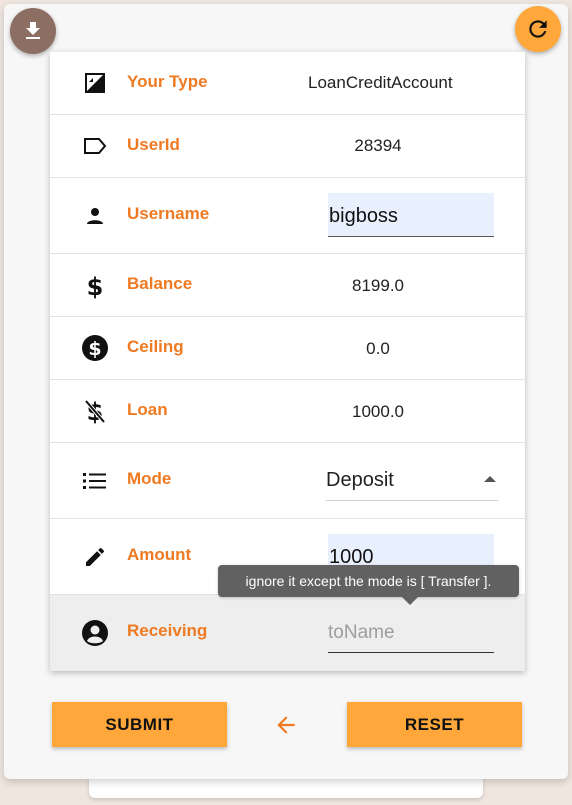 This screenshot has width=572, height=805. I want to click on username-label: Username, so click(168, 213).